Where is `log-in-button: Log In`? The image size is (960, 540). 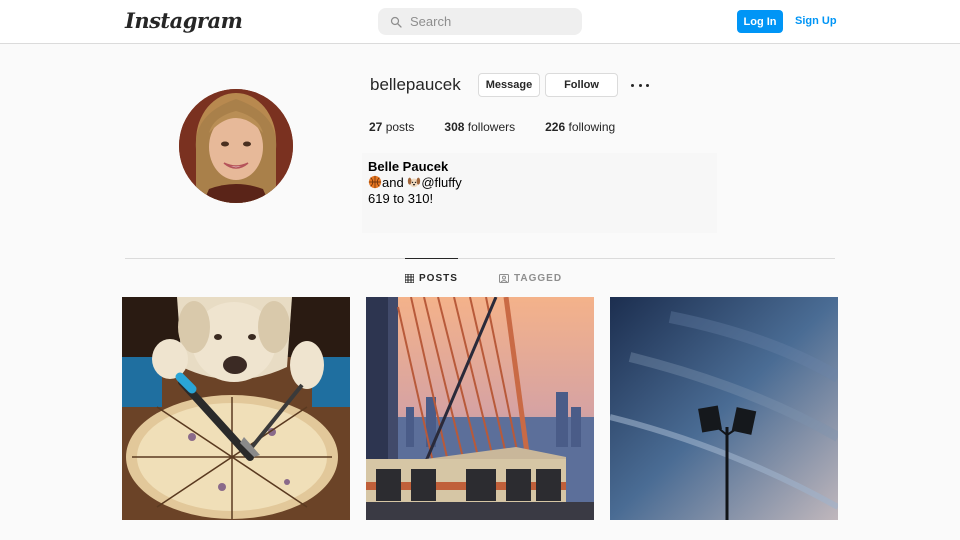 log-in-button: Log In is located at coordinates (760, 21).